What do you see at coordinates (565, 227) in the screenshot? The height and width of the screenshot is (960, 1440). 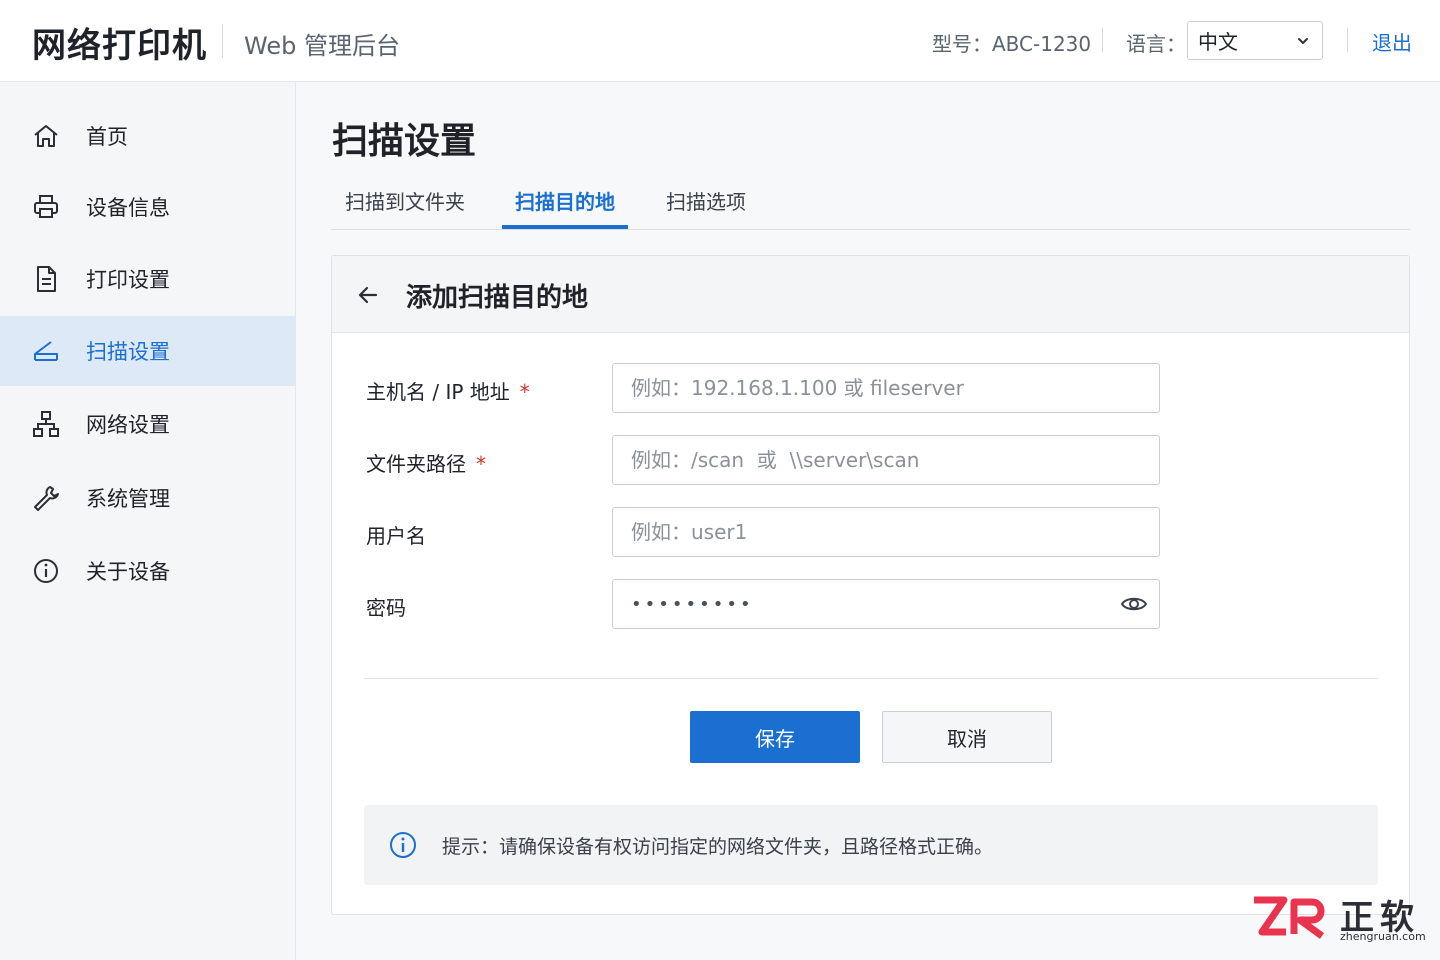 I see `active-tab-indicator` at bounding box center [565, 227].